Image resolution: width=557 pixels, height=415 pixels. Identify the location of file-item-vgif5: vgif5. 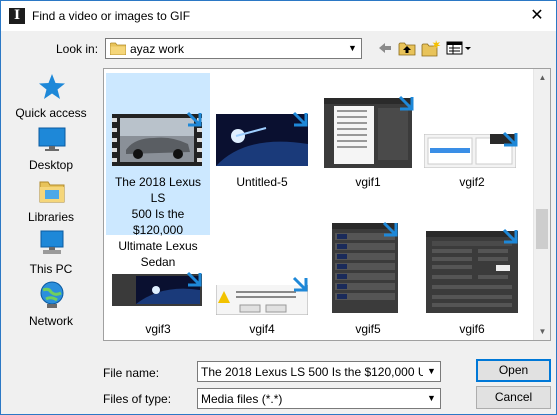
(368, 280).